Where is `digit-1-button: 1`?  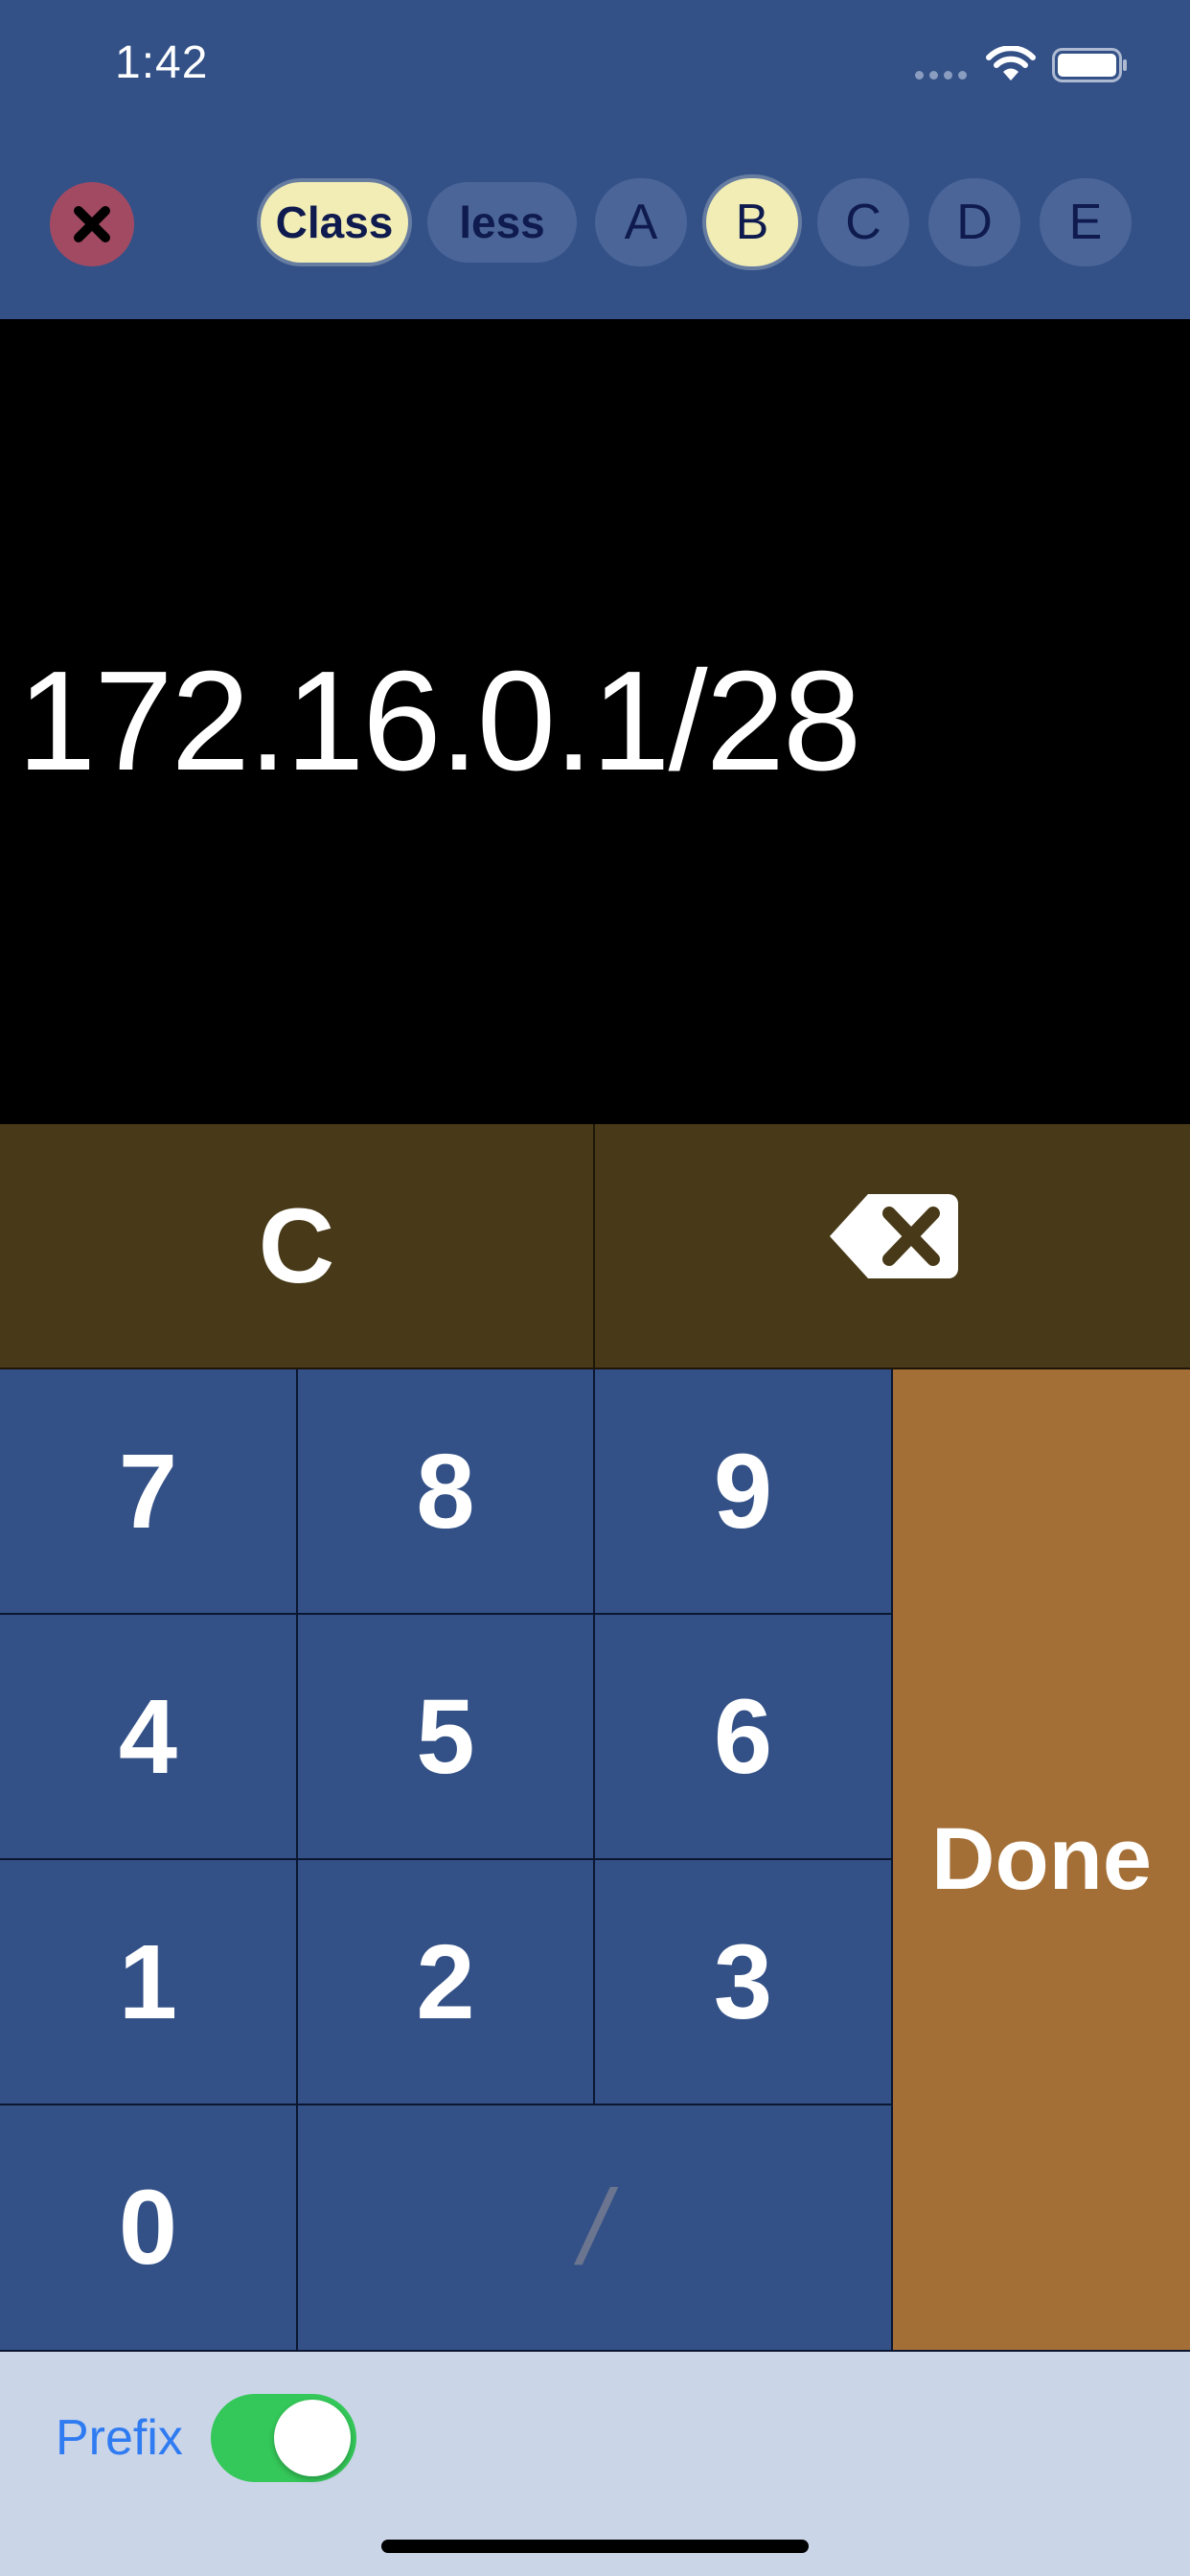
digit-1-button: 1 is located at coordinates (149, 1982).